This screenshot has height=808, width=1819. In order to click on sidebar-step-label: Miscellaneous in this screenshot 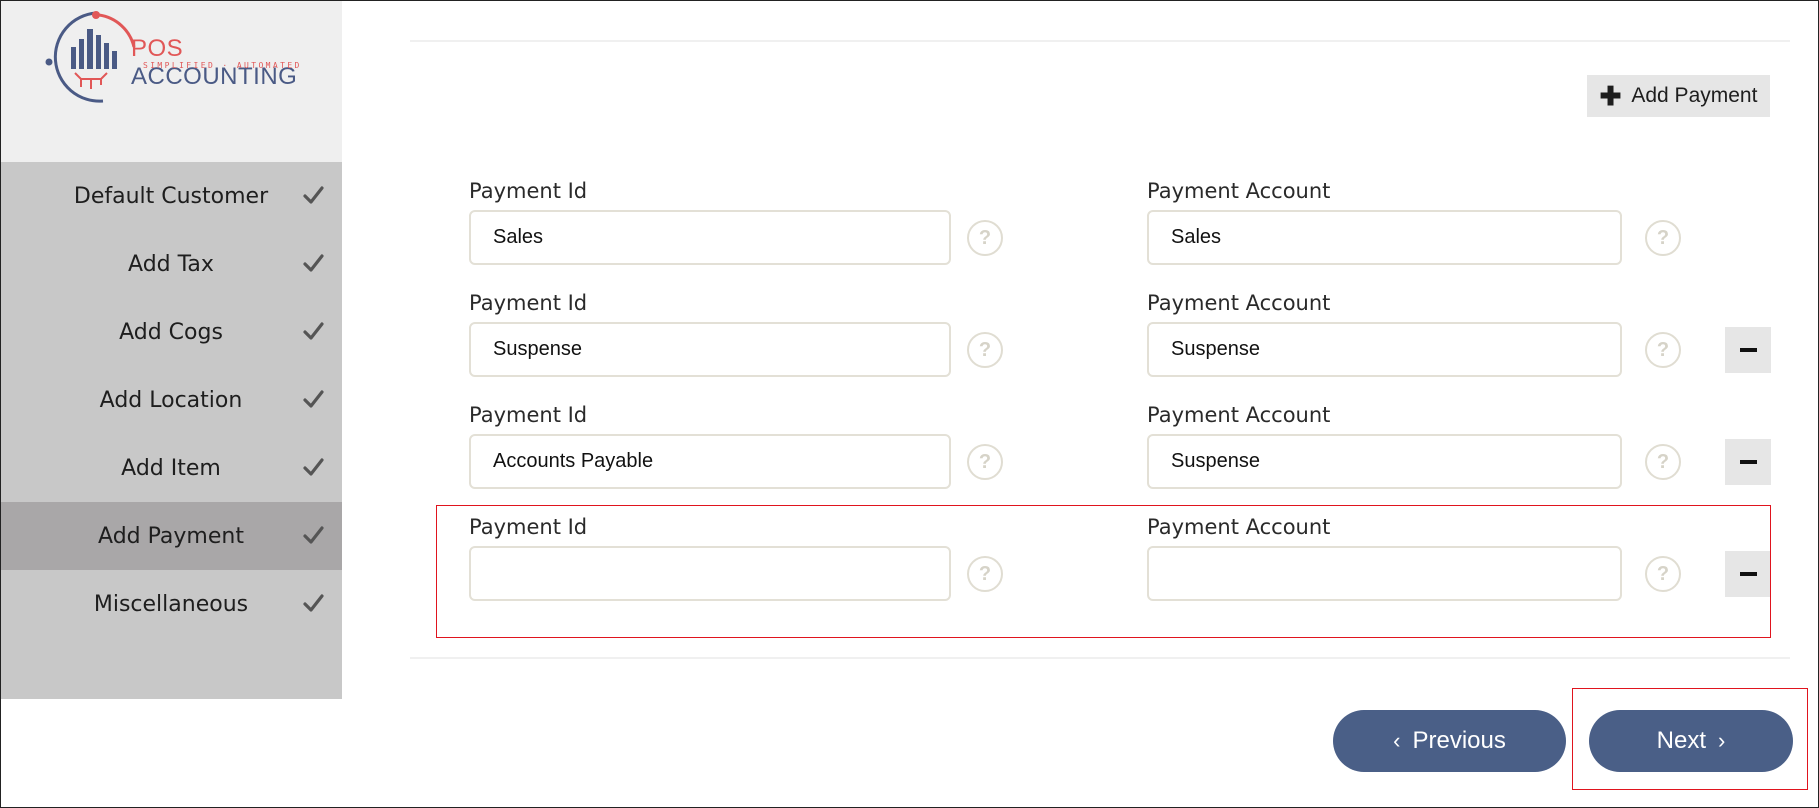, I will do `click(171, 604)`.